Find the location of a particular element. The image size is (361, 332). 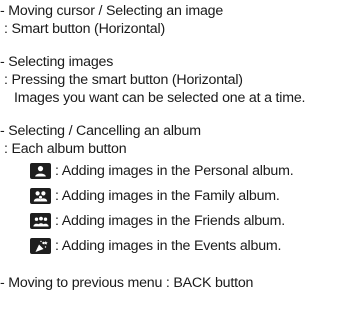

album-item-personal: : Adding images in the Personal album. is located at coordinates (162, 171).